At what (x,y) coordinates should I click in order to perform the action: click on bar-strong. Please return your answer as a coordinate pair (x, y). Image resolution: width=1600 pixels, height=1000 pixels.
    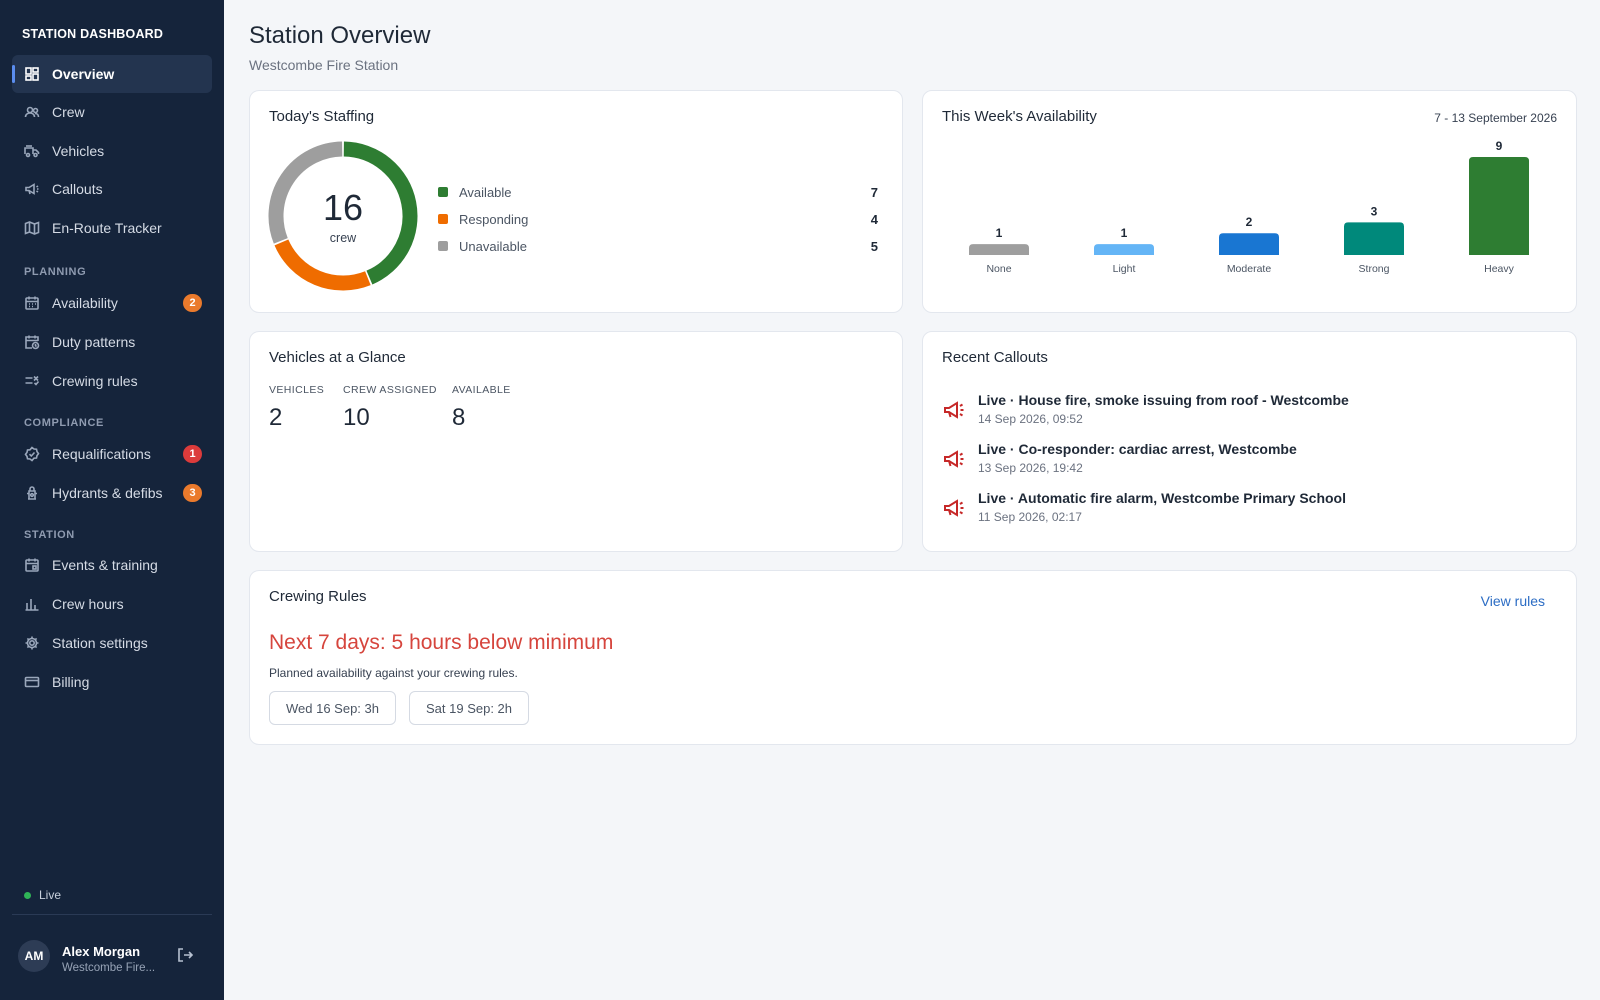
    Looking at the image, I should click on (1374, 238).